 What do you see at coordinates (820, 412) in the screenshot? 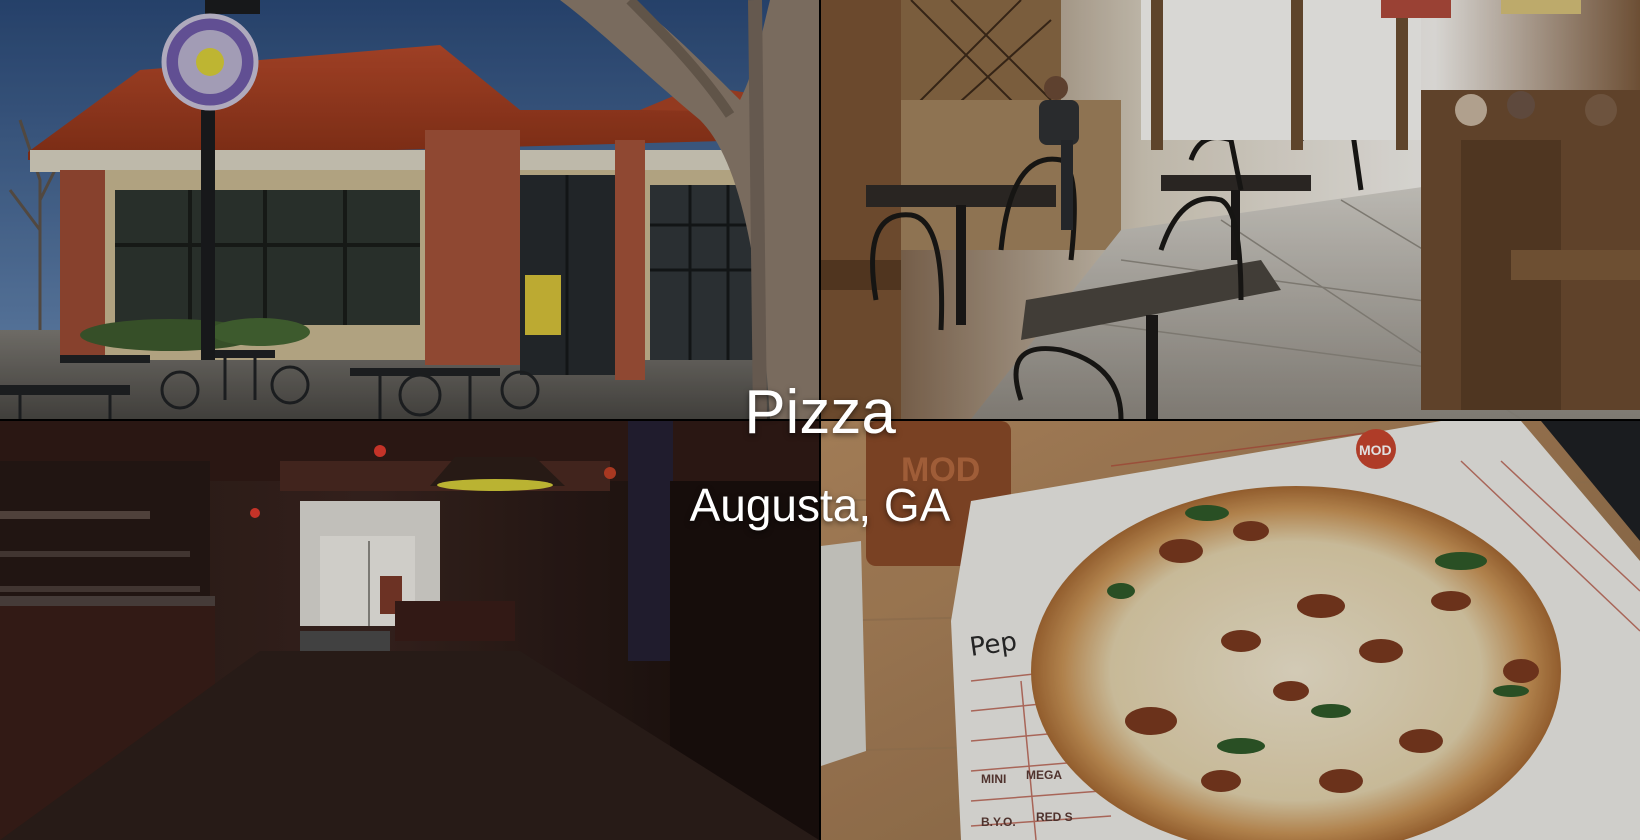
I see `page-title: Pizza` at bounding box center [820, 412].